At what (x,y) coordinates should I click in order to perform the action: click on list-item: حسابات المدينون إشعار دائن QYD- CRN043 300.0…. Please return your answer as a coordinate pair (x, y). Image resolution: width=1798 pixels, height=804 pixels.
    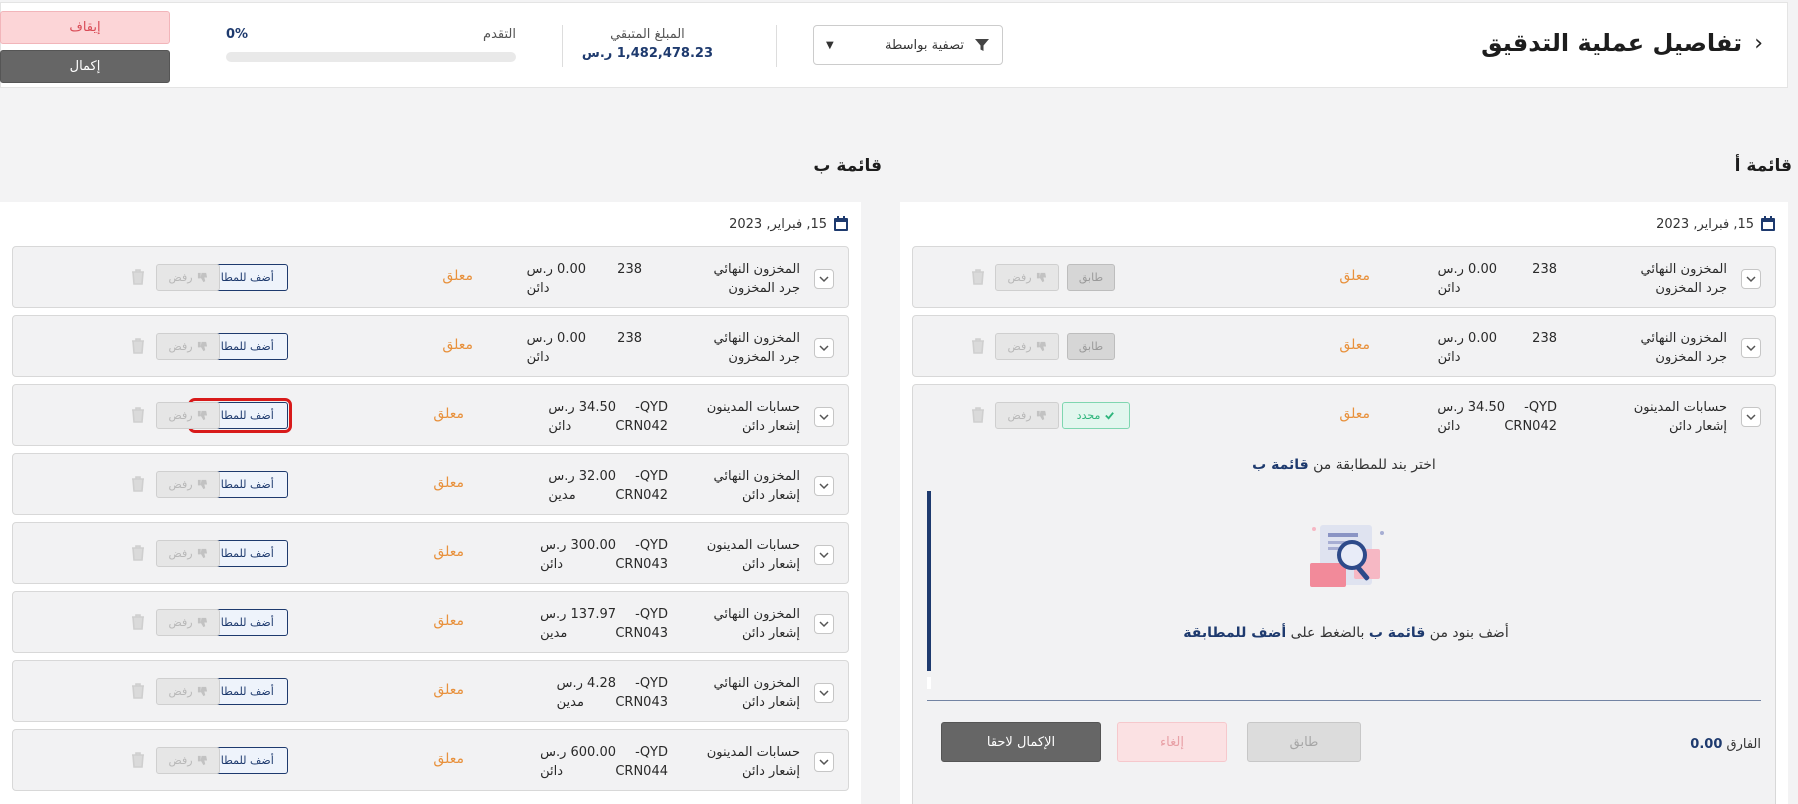
    Looking at the image, I should click on (430, 553).